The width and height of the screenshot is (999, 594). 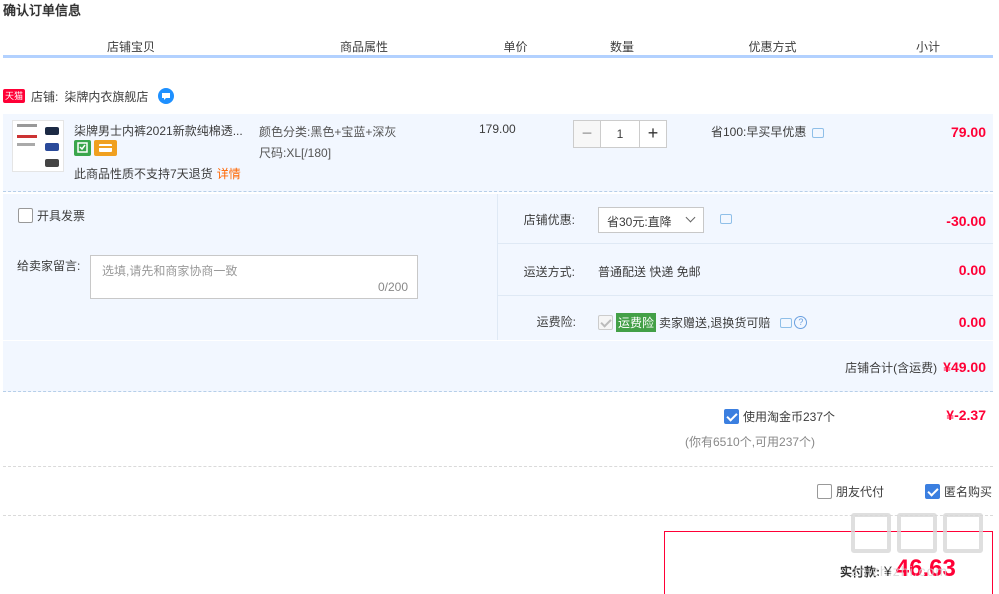 What do you see at coordinates (824, 491) in the screenshot?
I see `friend-pay-checkbox` at bounding box center [824, 491].